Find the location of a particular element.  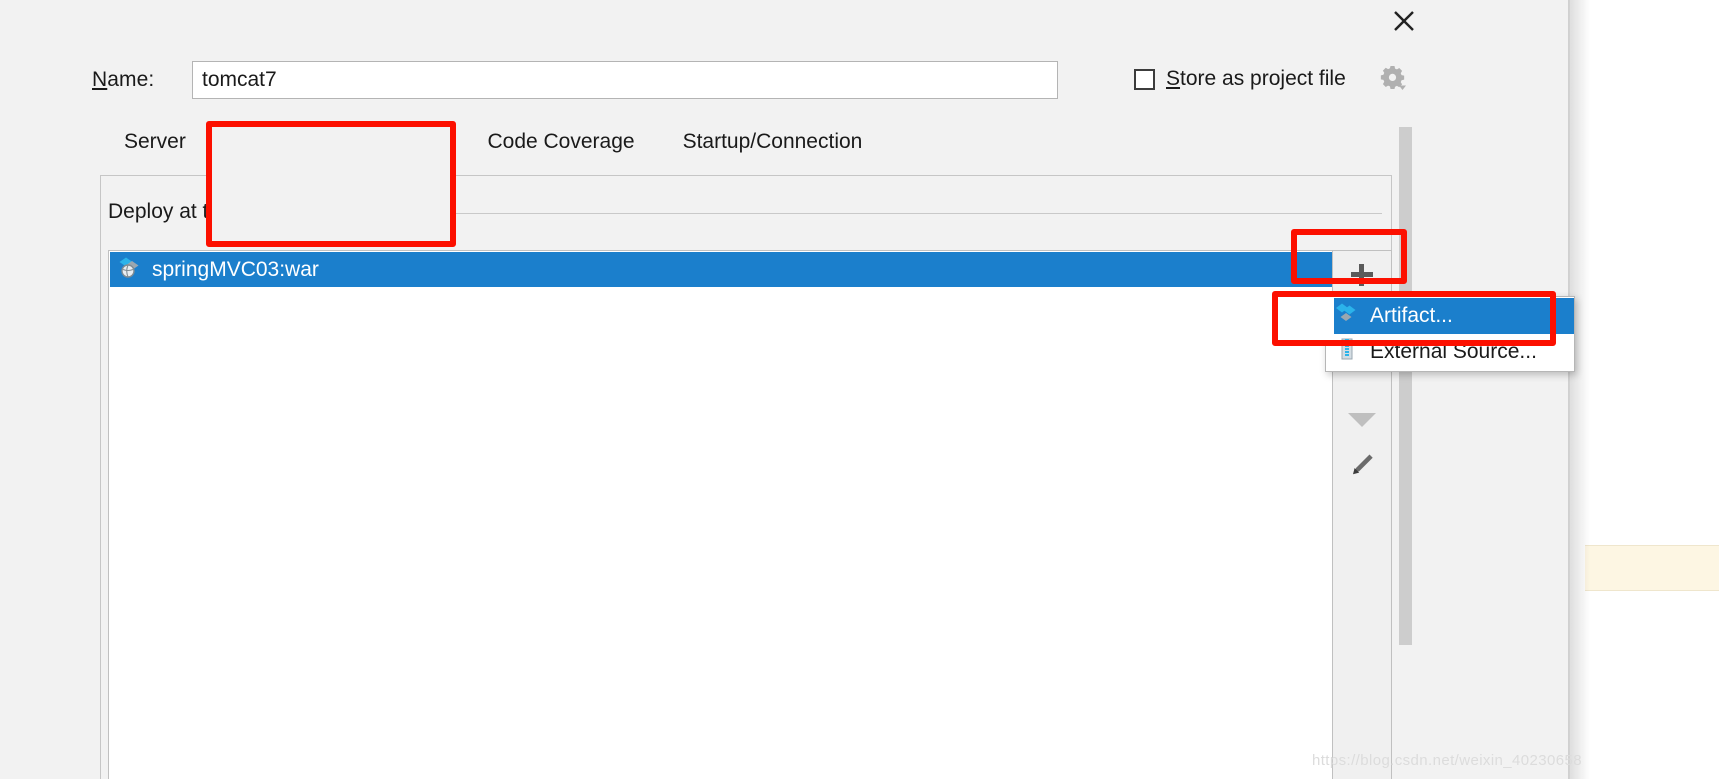

name-label: Name: is located at coordinates (123, 80).